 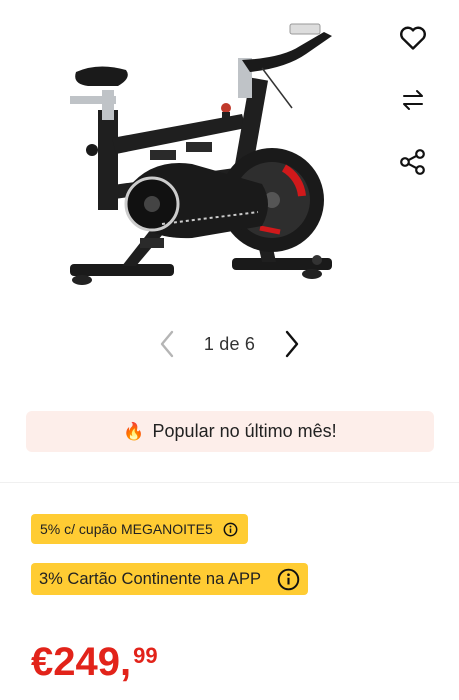 I want to click on swap-arrows-icon, so click(x=413, y=100).